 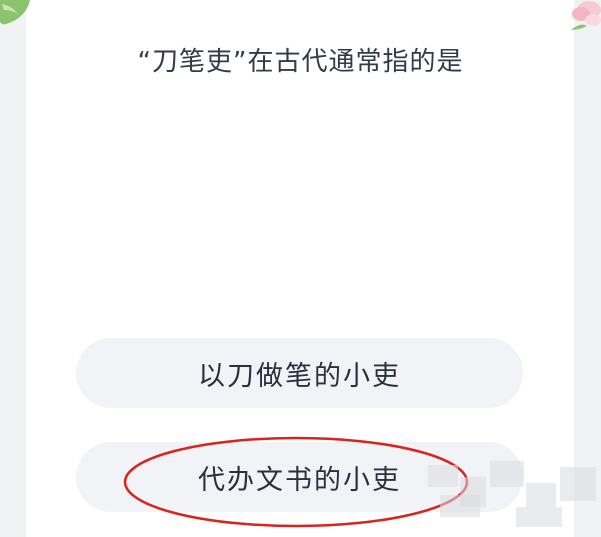 I want to click on flower-icon, so click(x=584, y=17).